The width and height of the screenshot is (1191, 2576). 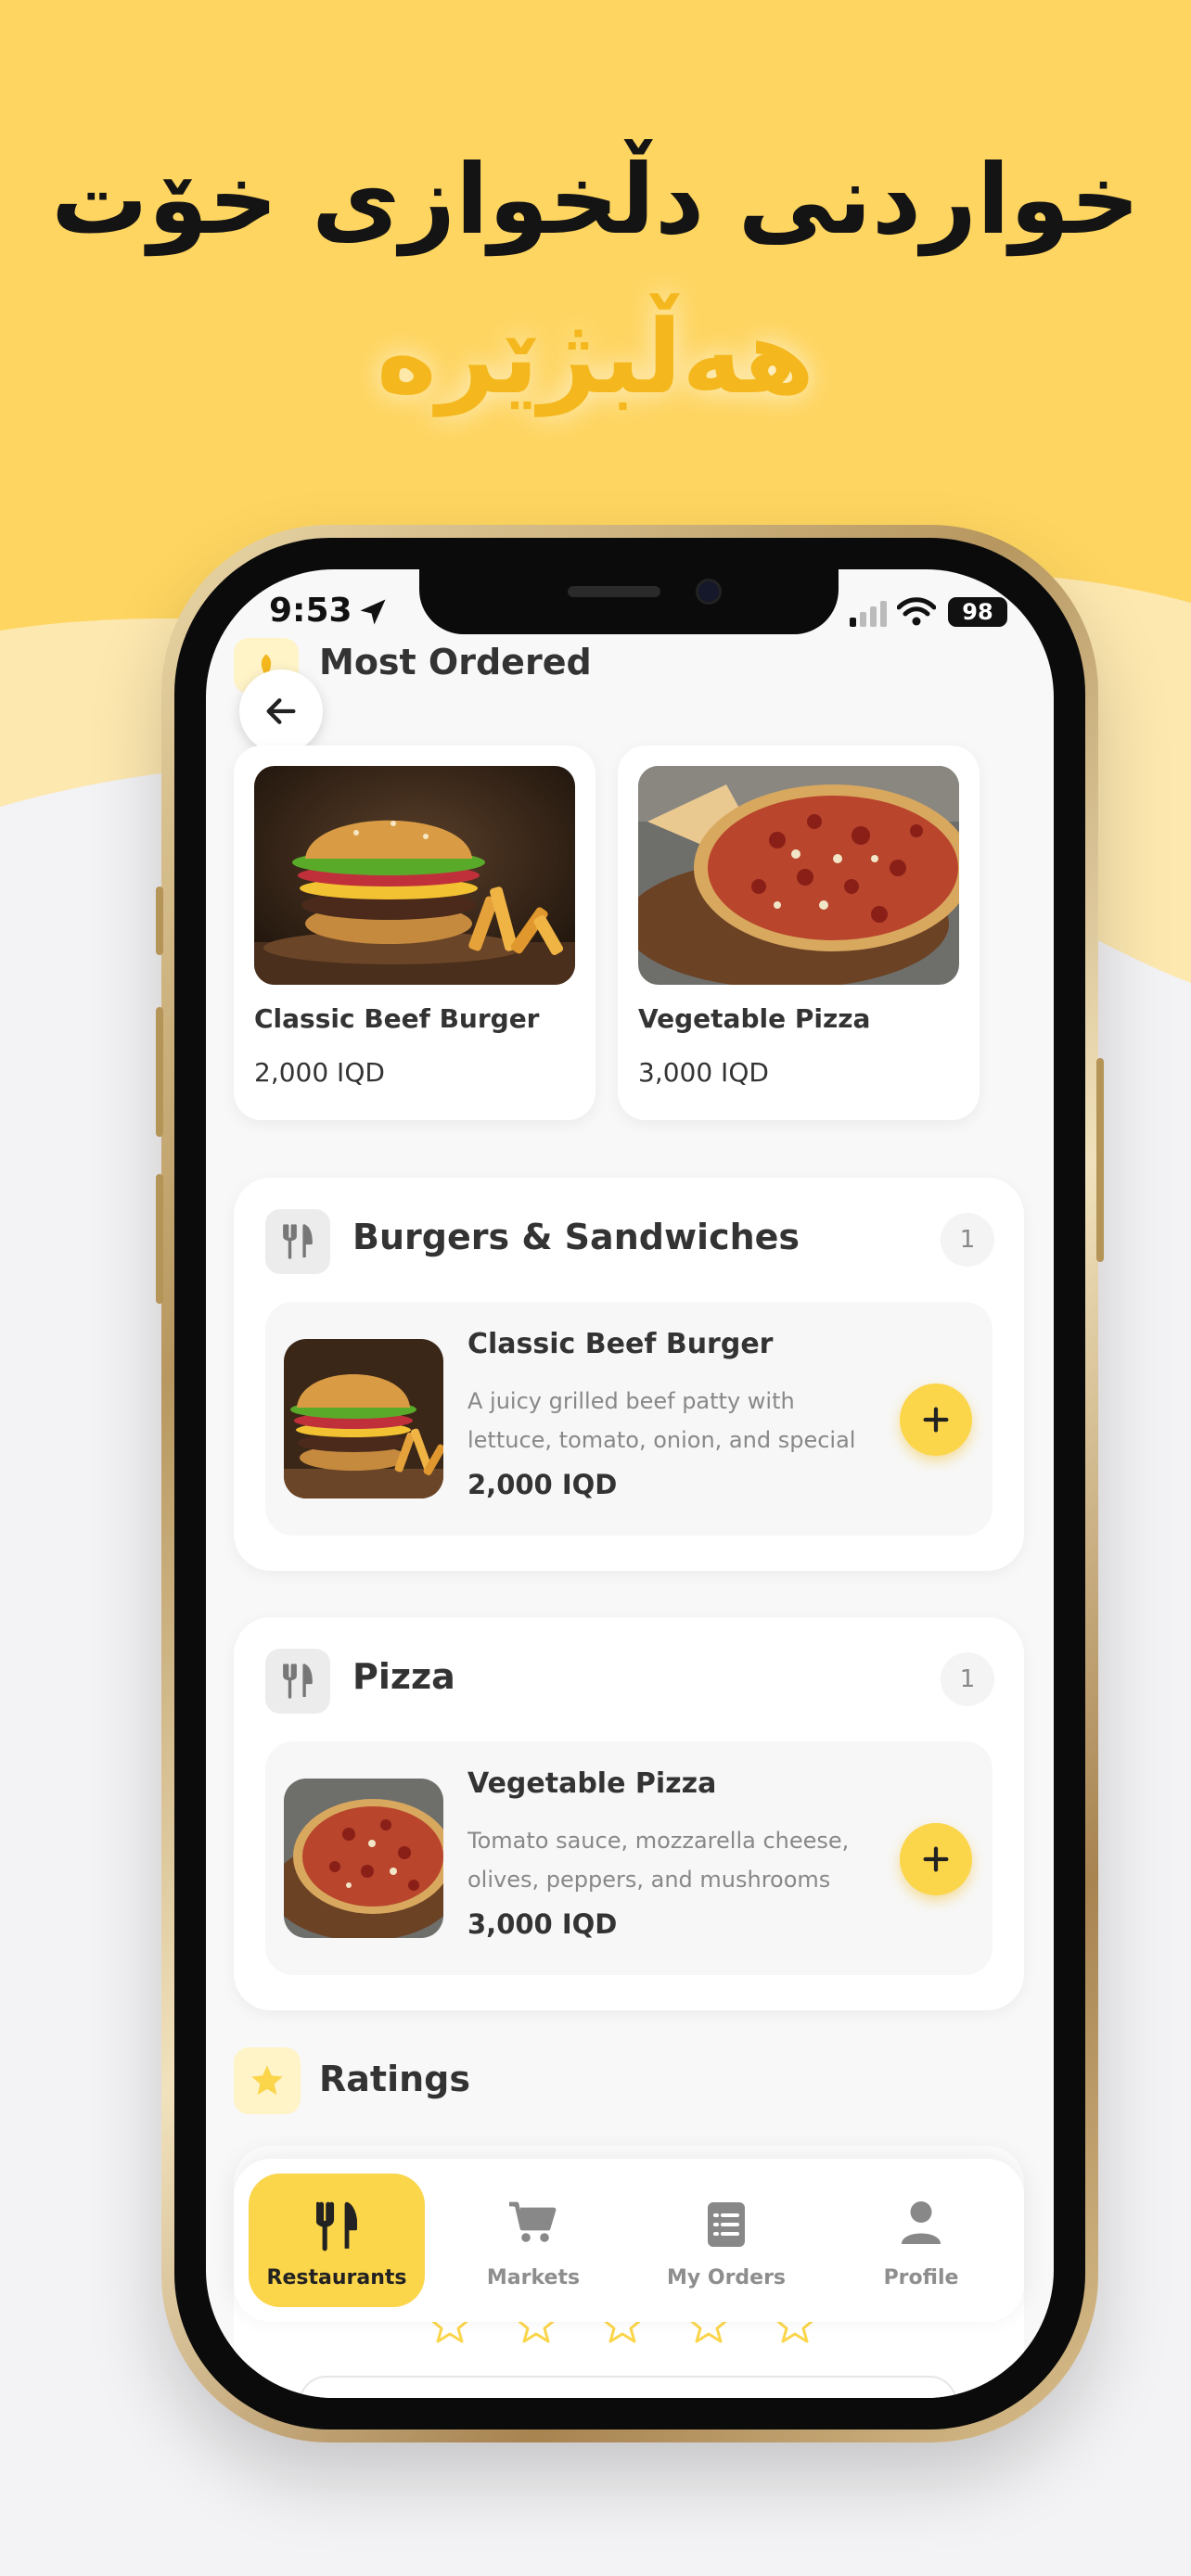 What do you see at coordinates (595, 199) in the screenshot?
I see `promo-headline: خواردنی دڵخوازی خۆت` at bounding box center [595, 199].